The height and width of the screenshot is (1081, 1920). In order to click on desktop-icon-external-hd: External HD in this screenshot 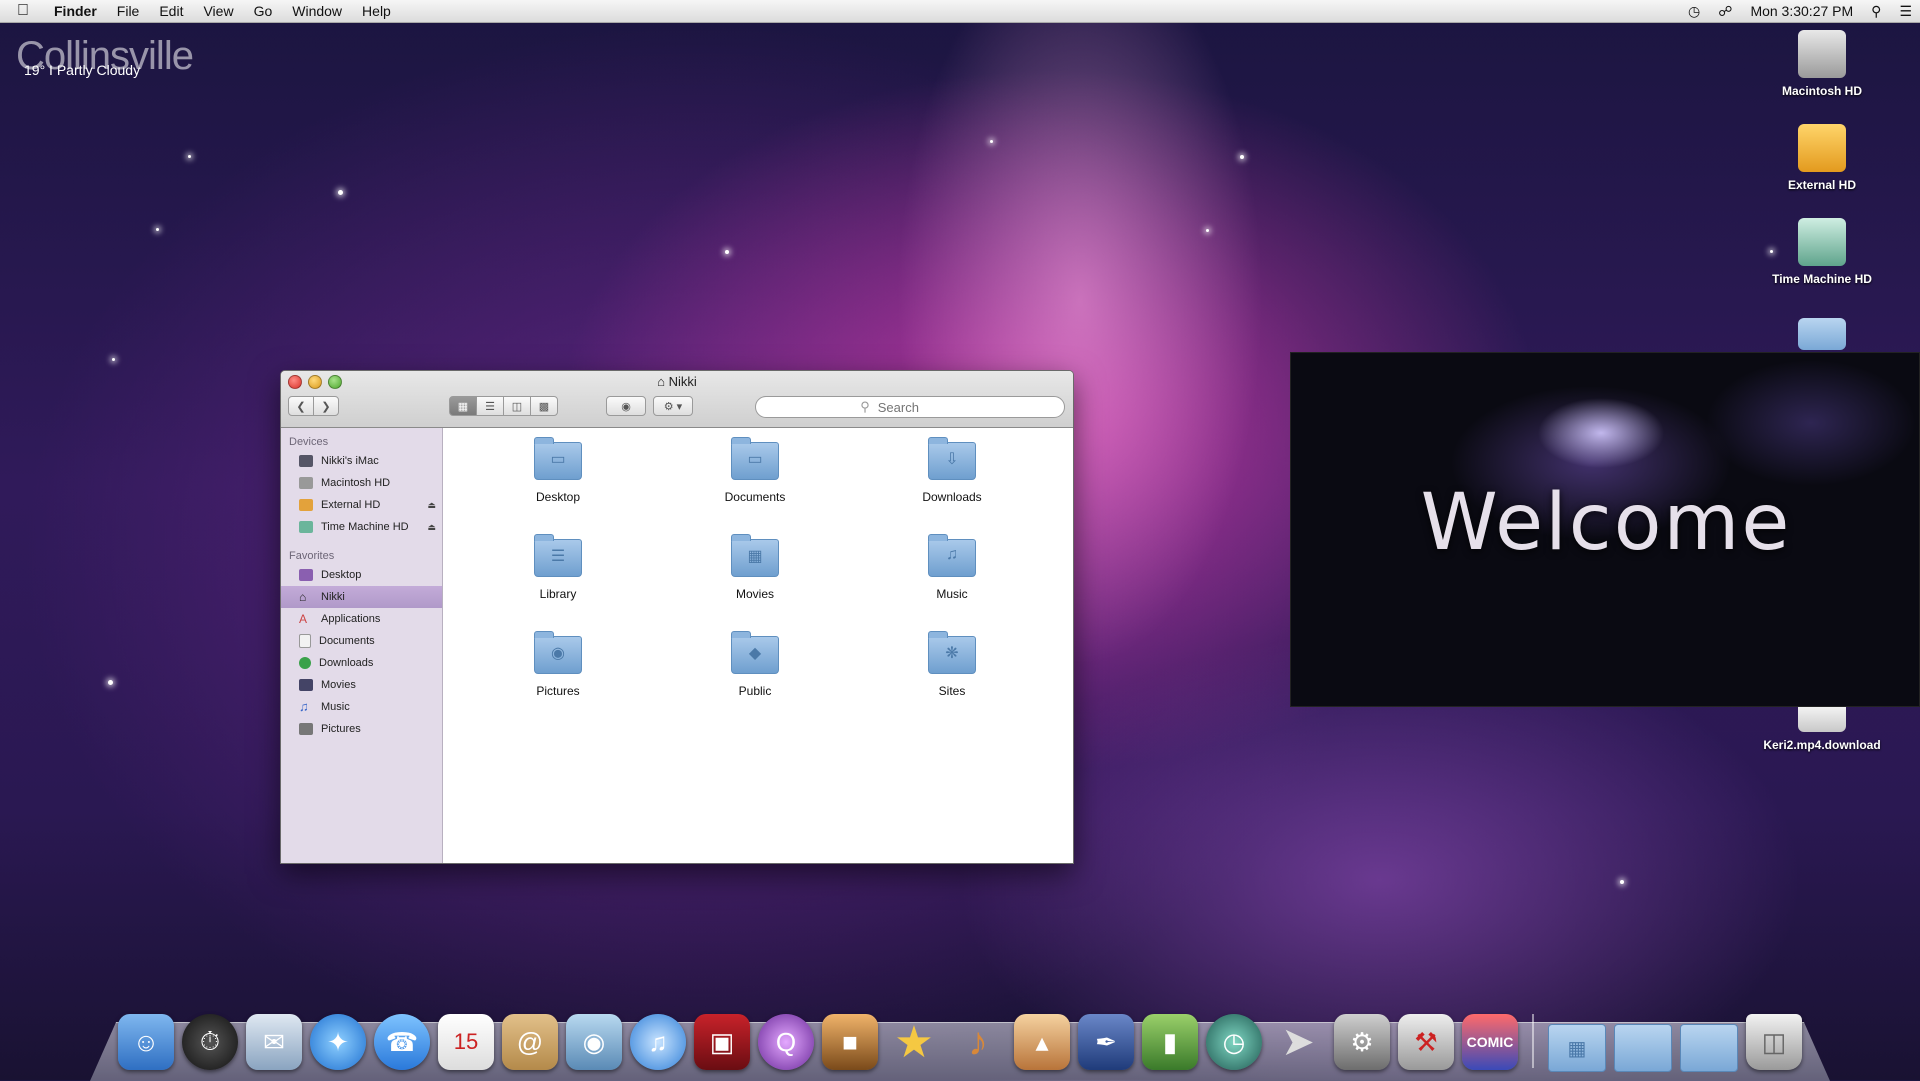, I will do `click(1822, 158)`.